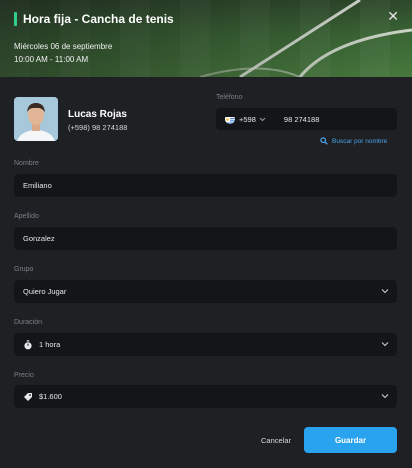  I want to click on modal-title-group: Hora fija - Cancha de tenis, so click(94, 19).